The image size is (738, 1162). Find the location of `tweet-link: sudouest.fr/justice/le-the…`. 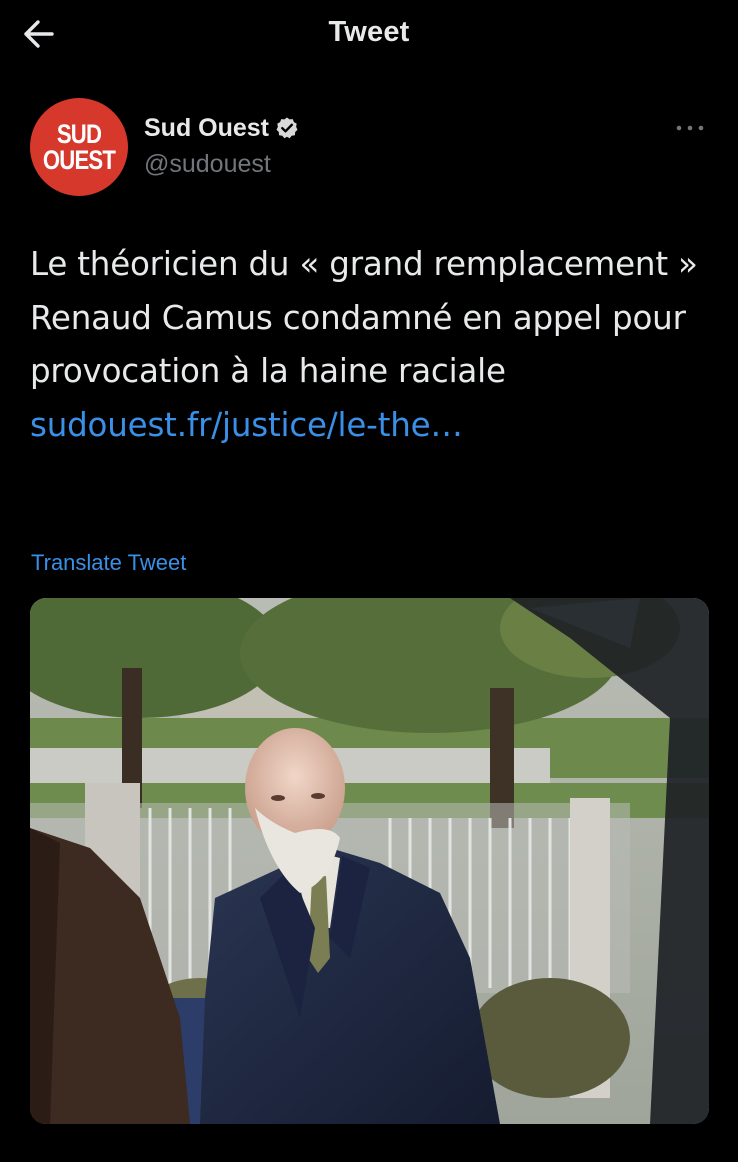

tweet-link: sudouest.fr/justice/le-the… is located at coordinates (246, 425).